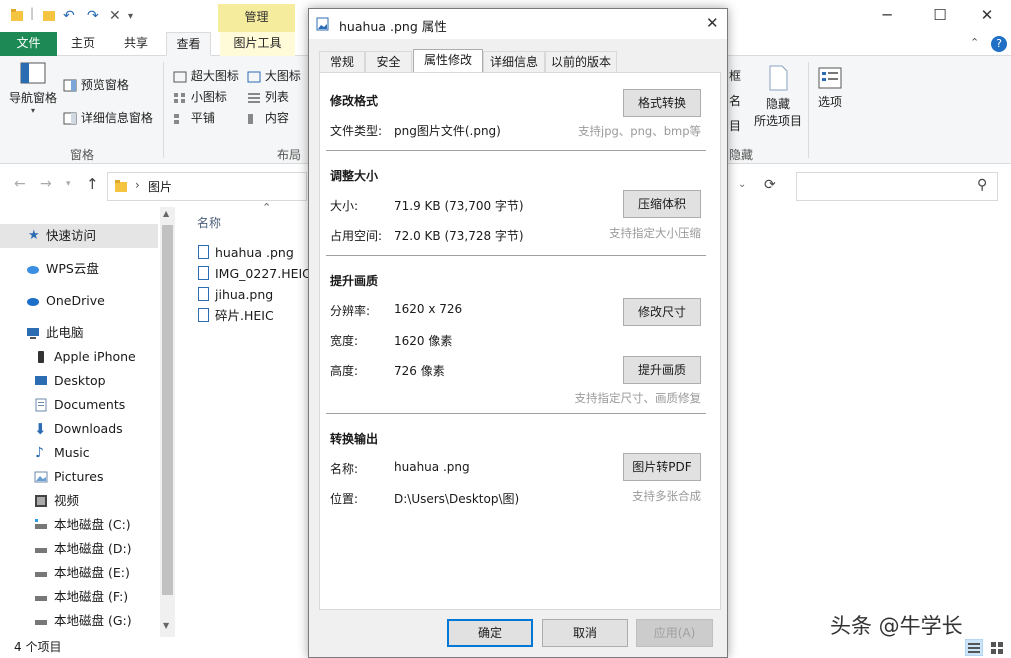 The width and height of the screenshot is (1011, 658). What do you see at coordinates (674, 633) in the screenshot?
I see `apply-button: 应用(A)` at bounding box center [674, 633].